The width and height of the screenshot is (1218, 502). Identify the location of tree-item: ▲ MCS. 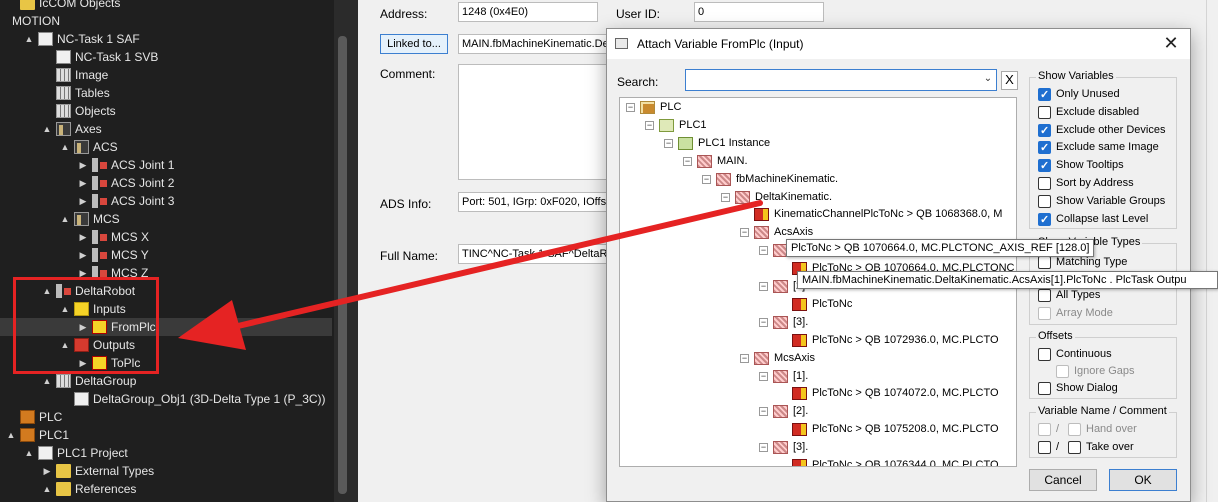
(166, 219).